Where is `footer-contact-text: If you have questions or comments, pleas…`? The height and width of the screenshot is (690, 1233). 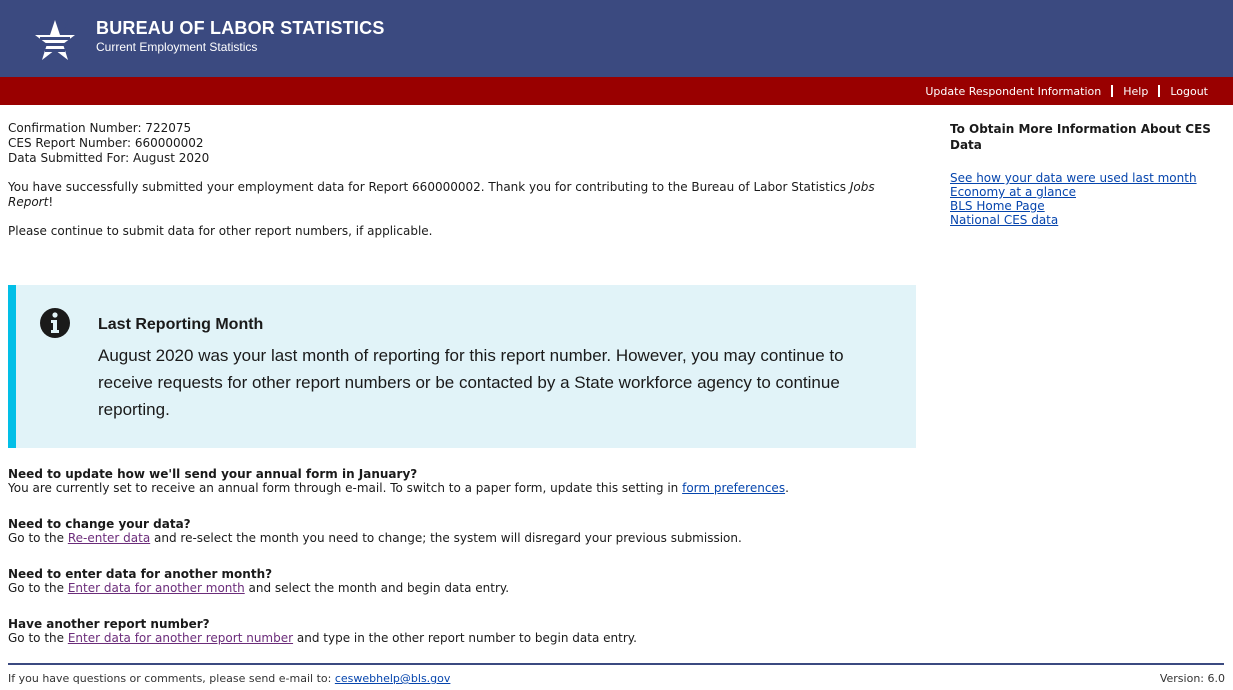 footer-contact-text: If you have questions or comments, pleas… is located at coordinates (171, 678).